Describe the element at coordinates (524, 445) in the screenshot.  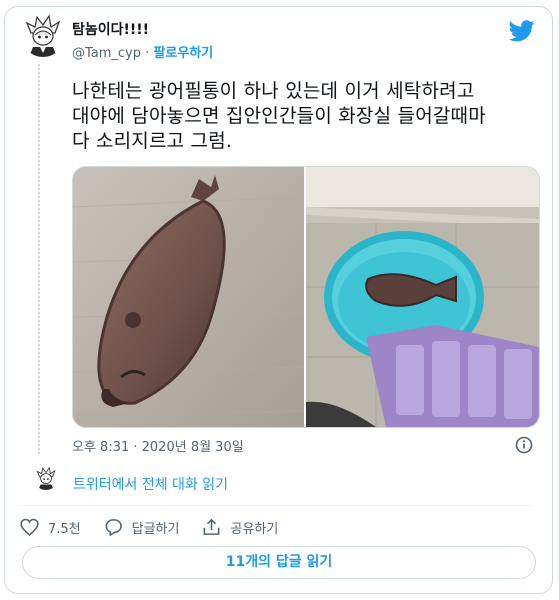
I see `info-icon` at that location.